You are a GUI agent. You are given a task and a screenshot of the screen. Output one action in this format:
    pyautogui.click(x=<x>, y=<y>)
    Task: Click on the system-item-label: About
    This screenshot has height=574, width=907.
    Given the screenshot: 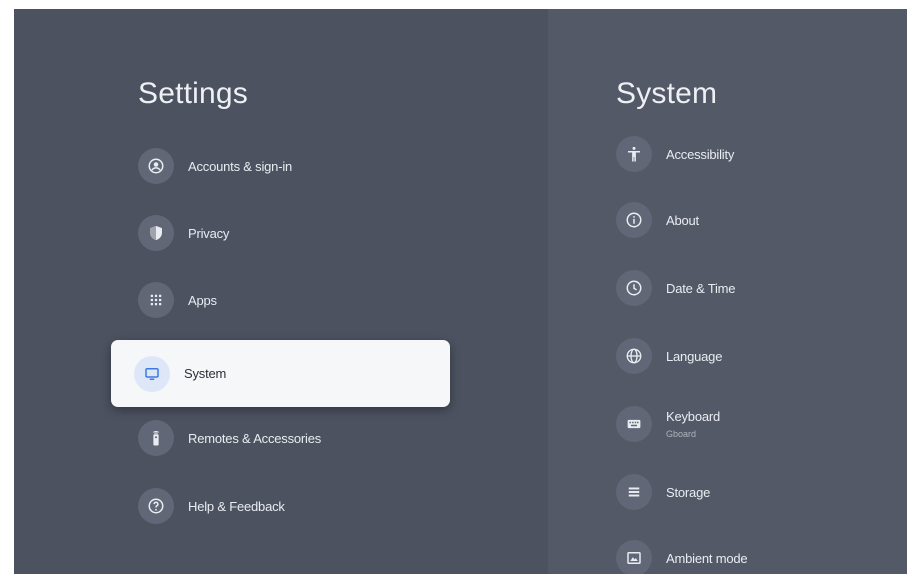 What is the action you would take?
    pyautogui.click(x=682, y=220)
    